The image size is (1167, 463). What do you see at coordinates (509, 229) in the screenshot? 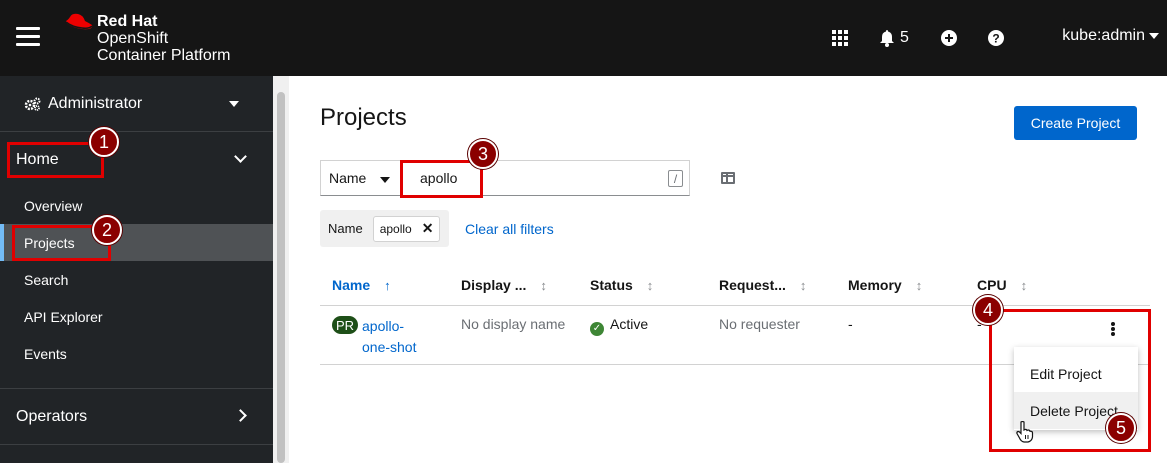
I see `clear-all-filters-link: Clear all filters` at bounding box center [509, 229].